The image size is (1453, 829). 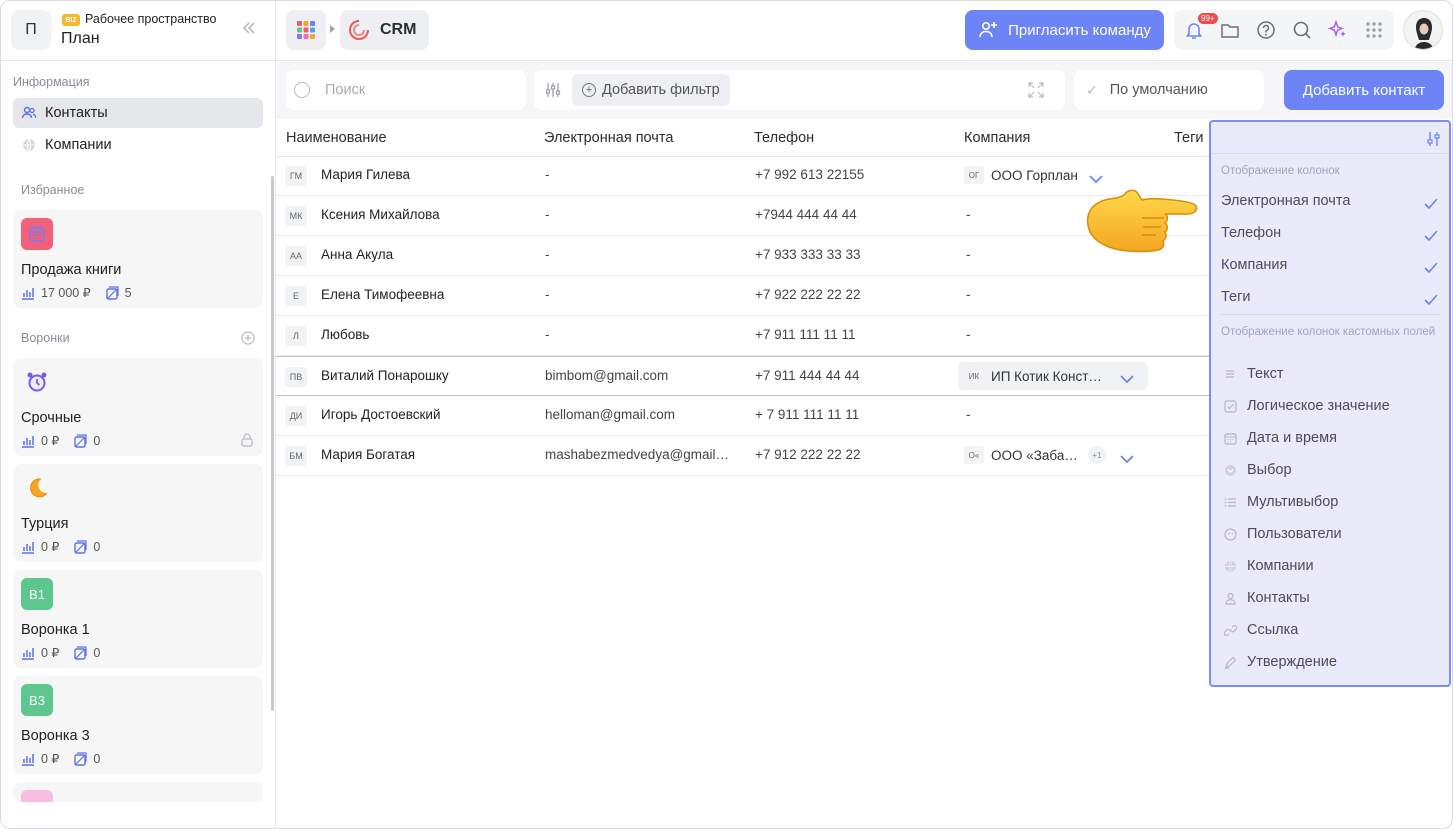 What do you see at coordinates (968, 334) in the screenshot?
I see `company-empty: -` at bounding box center [968, 334].